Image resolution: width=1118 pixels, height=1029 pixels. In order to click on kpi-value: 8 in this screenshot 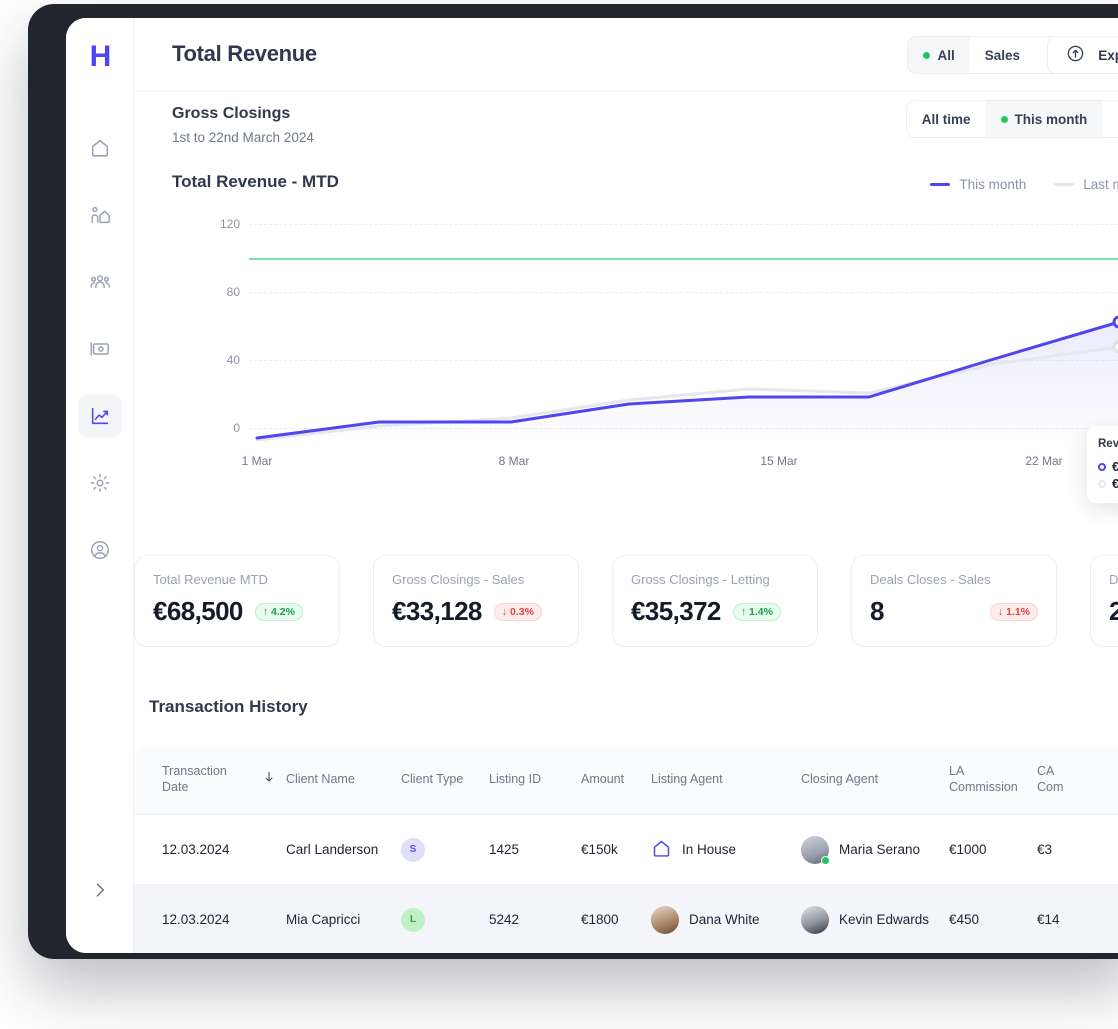, I will do `click(877, 611)`.